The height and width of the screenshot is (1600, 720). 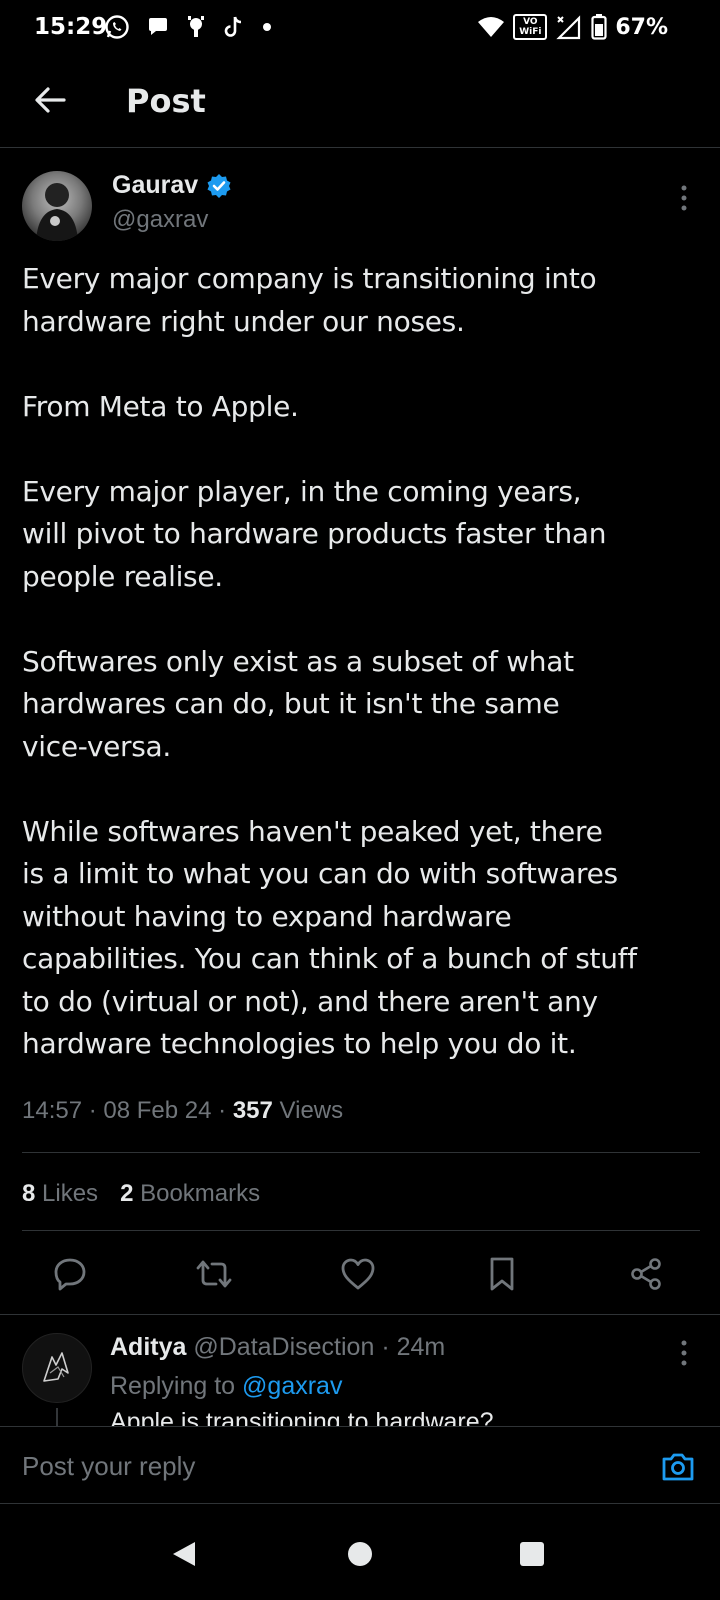 I want to click on system-status-icons: VO WiFi 67%, so click(x=572, y=27).